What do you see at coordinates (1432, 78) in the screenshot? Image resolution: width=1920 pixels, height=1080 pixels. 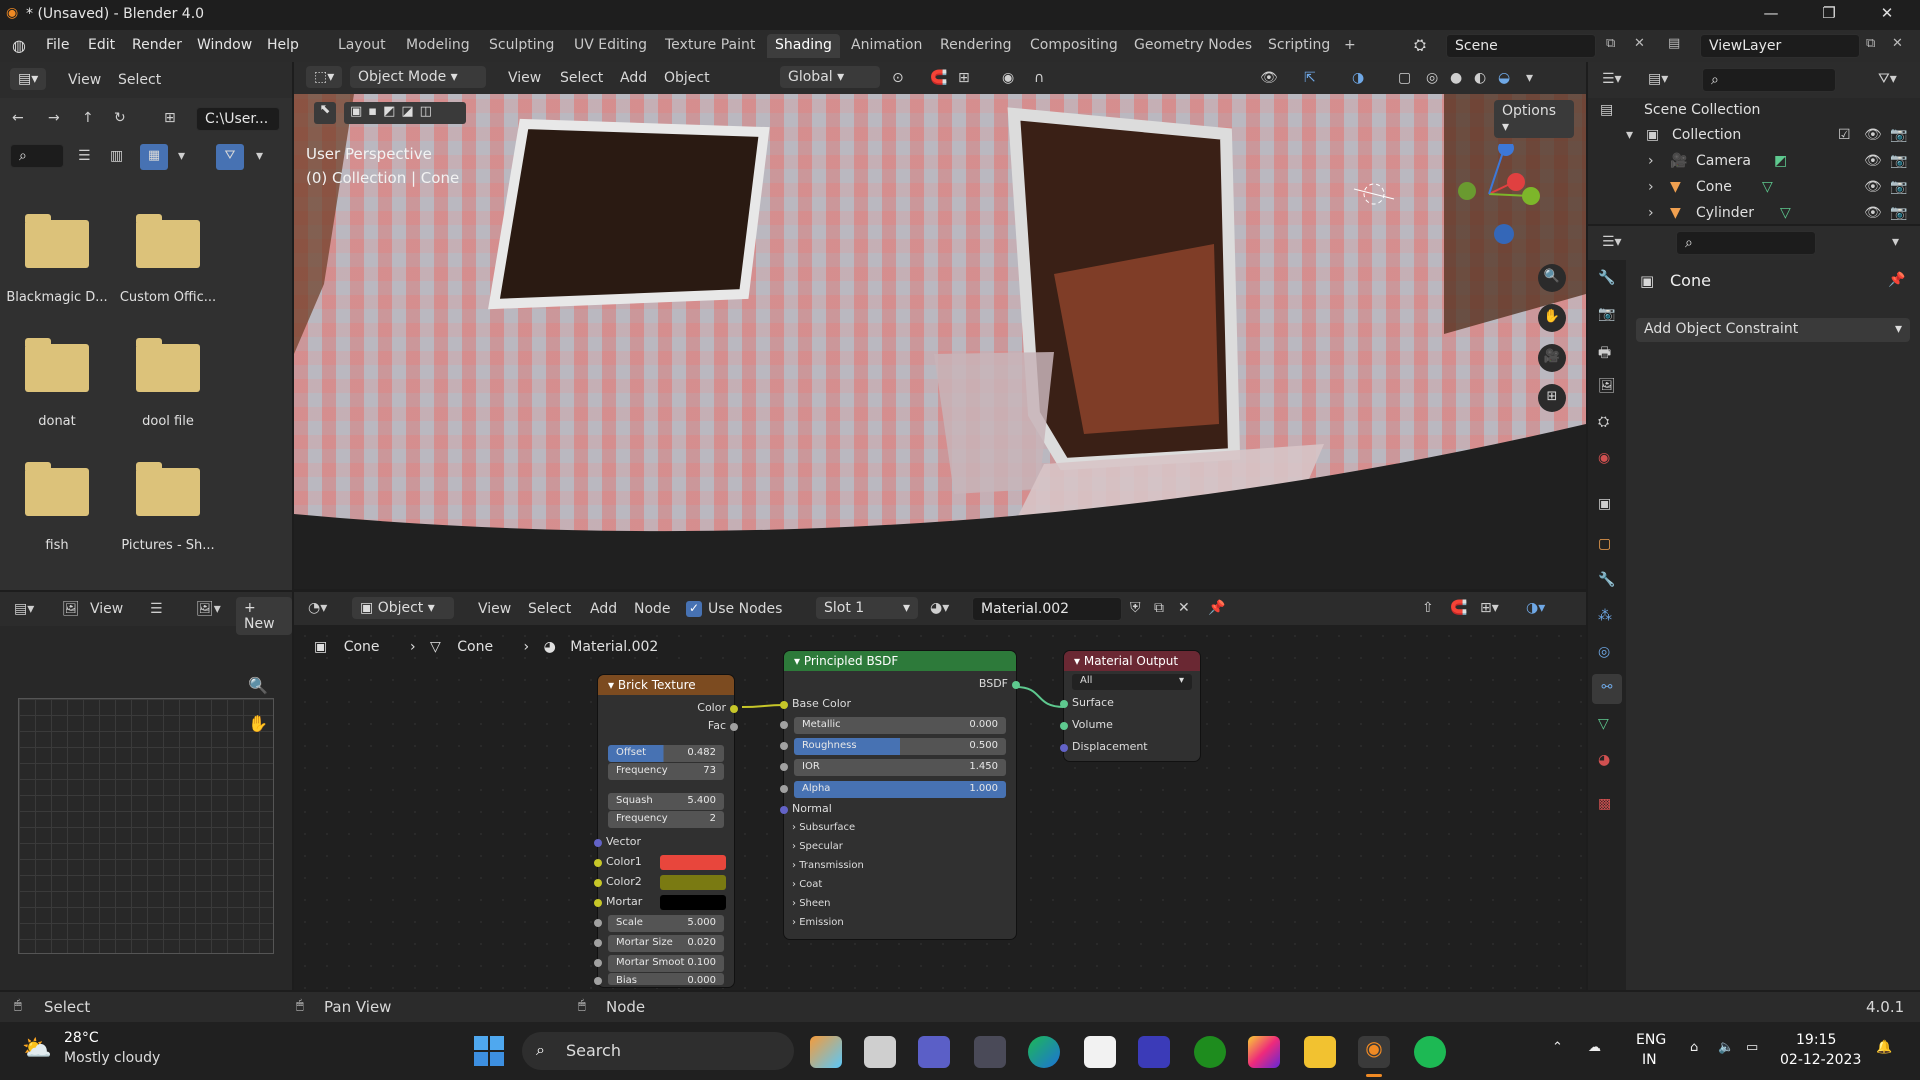 I see `wireframe-shading-icon: ◎` at bounding box center [1432, 78].